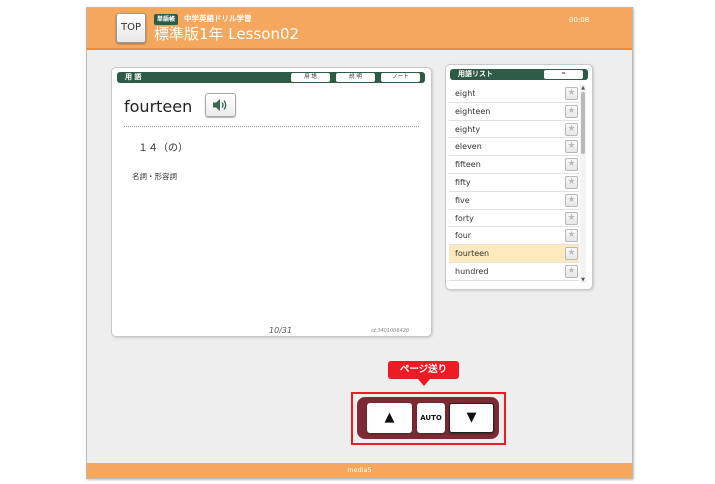 This screenshot has width=715, height=484. Describe the element at coordinates (514, 254) in the screenshot. I see `list-item: fourteen ★` at that location.